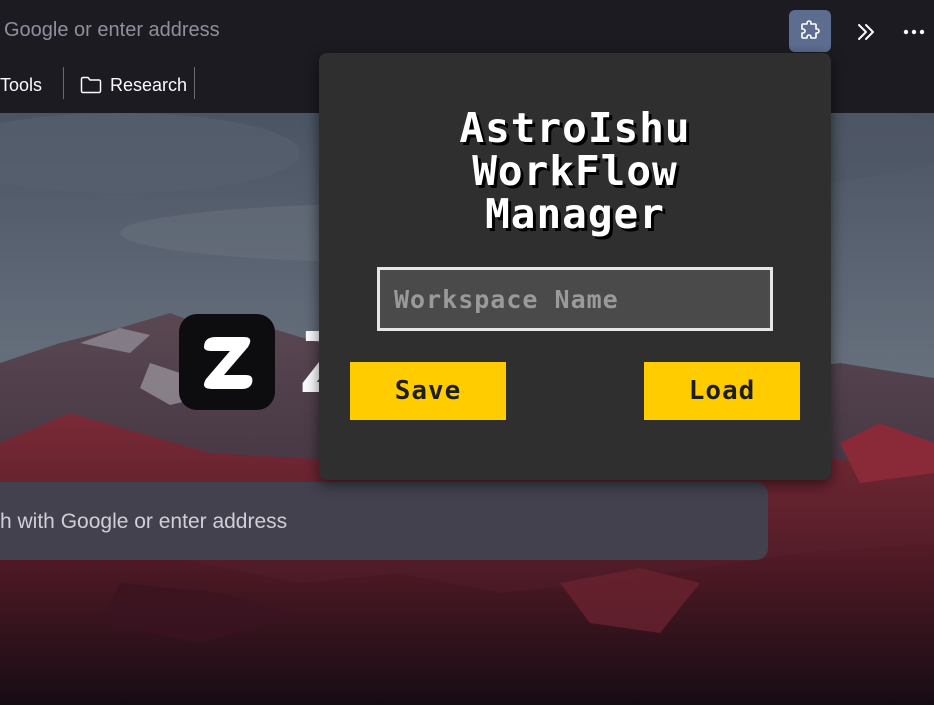 This screenshot has height=705, width=934. Describe the element at coordinates (144, 521) in the screenshot. I see `newtab-search-placeholder: h with Google or enter address` at that location.